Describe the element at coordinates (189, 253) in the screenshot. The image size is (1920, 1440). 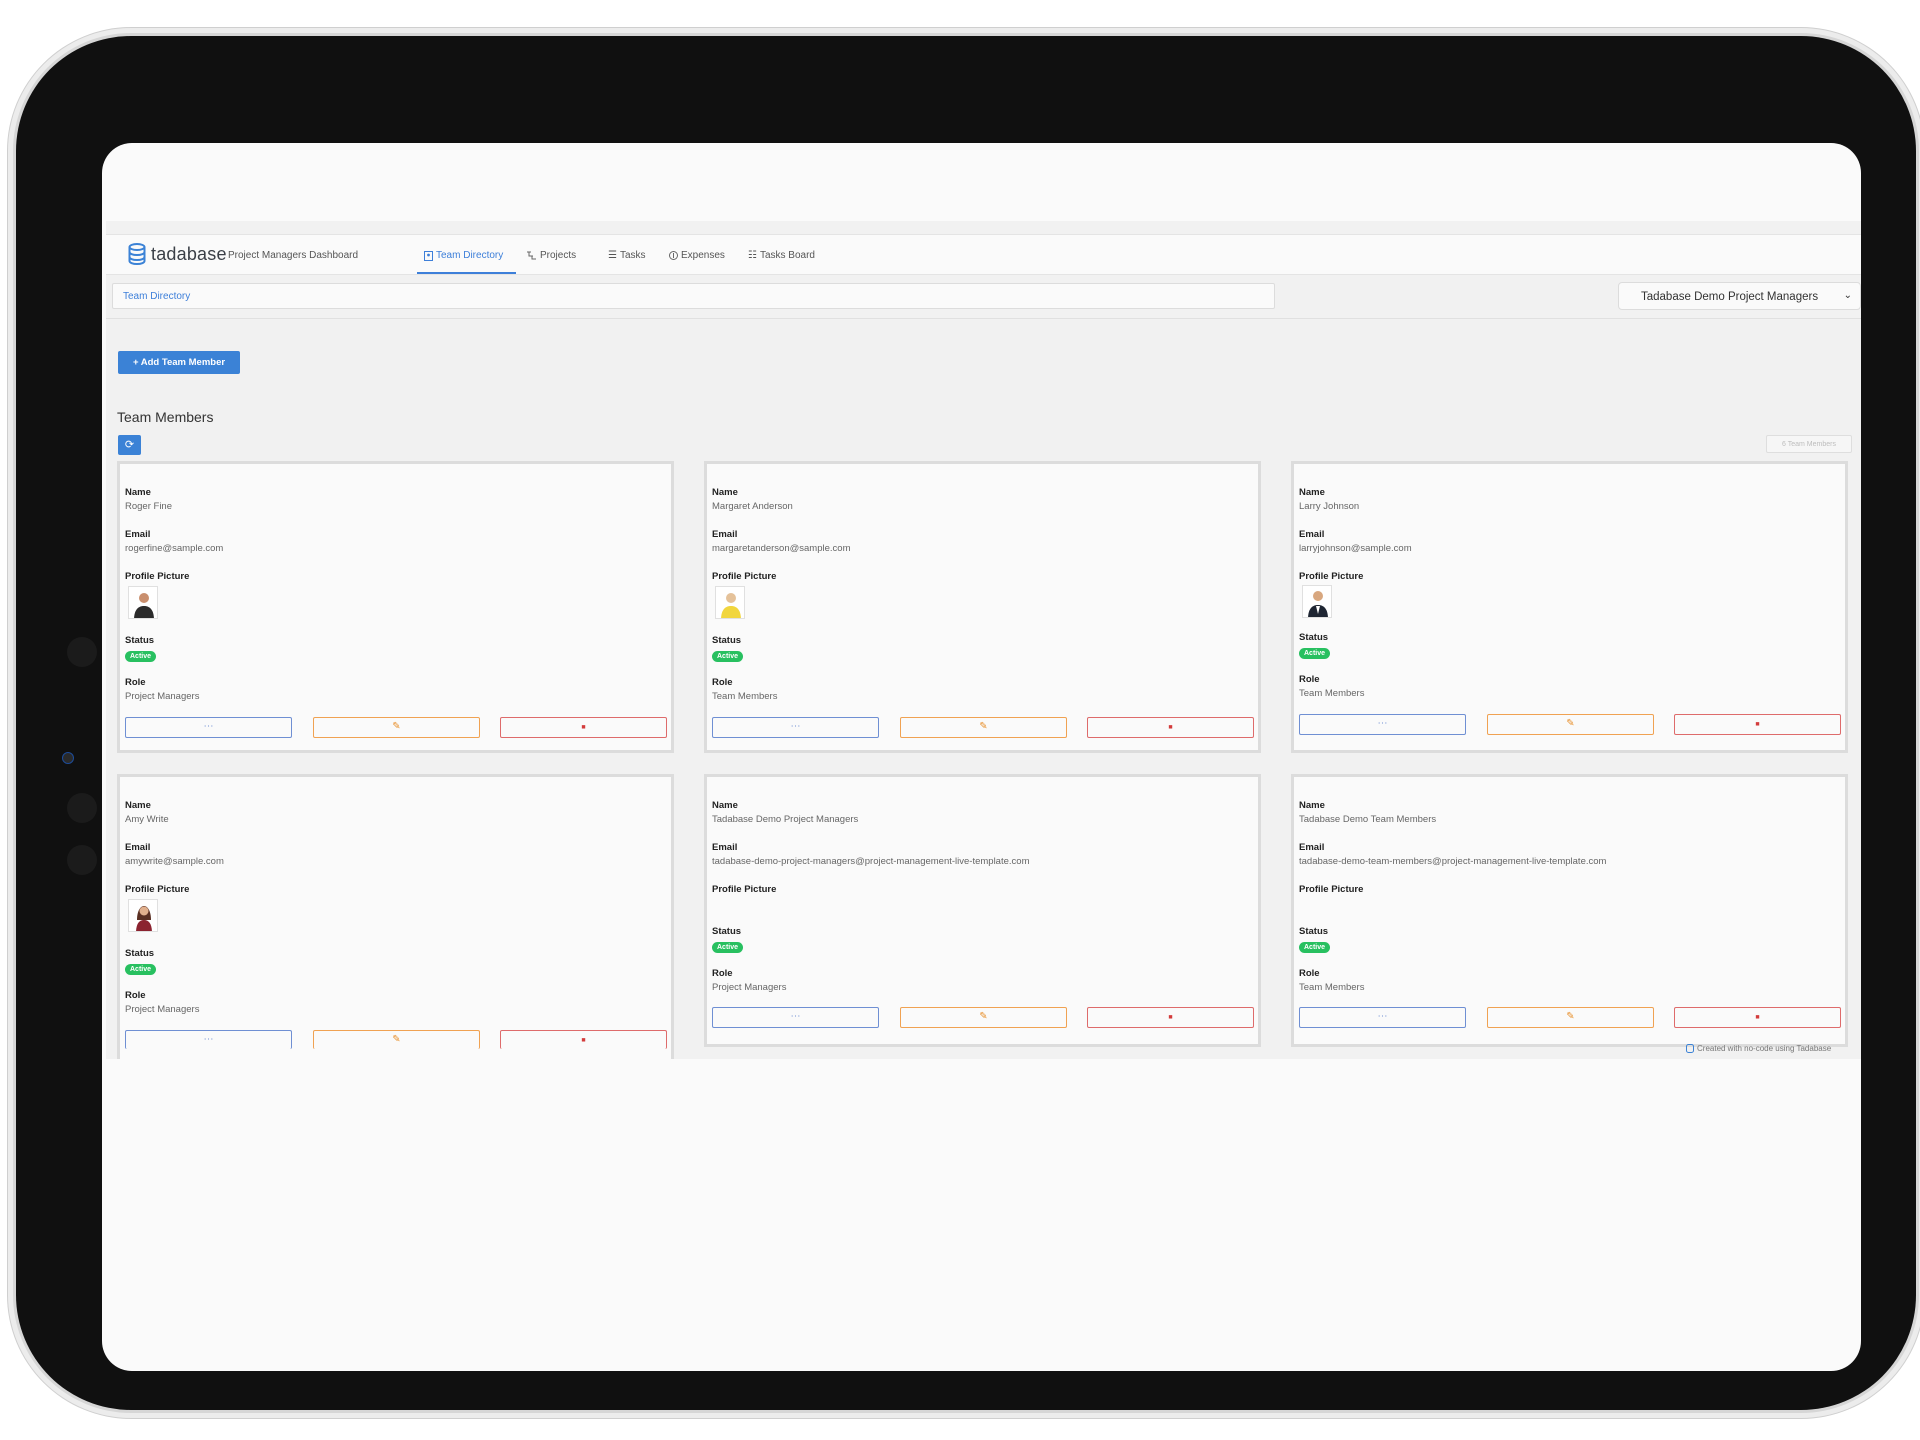
I see `logo-text: tadabase` at that location.